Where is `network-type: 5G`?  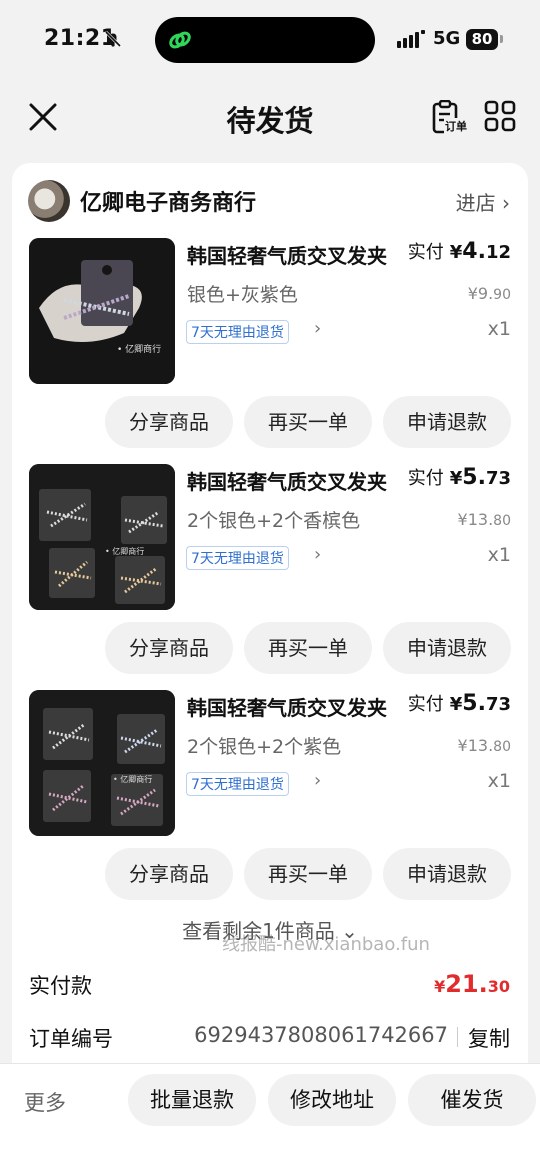 network-type: 5G is located at coordinates (447, 38).